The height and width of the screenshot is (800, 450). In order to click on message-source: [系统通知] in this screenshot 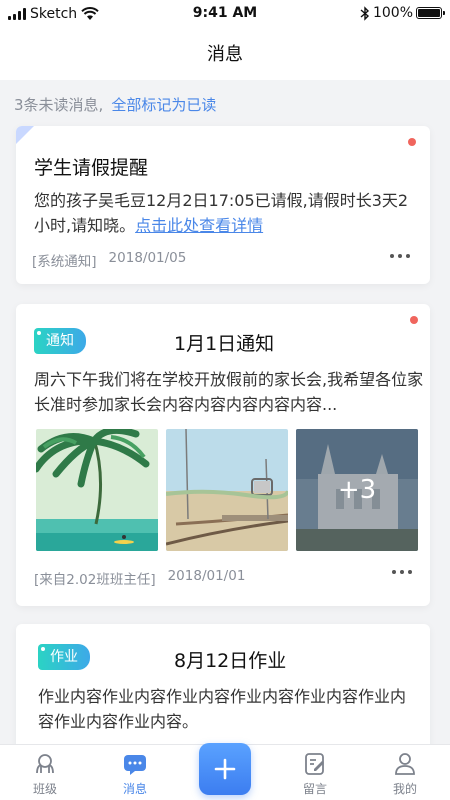, I will do `click(64, 262)`.